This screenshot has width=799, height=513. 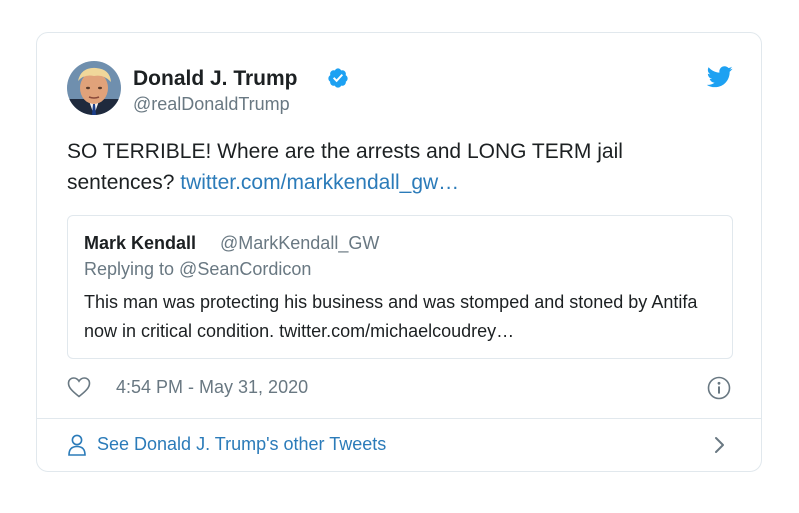 What do you see at coordinates (94, 88) in the screenshot?
I see `avatar` at bounding box center [94, 88].